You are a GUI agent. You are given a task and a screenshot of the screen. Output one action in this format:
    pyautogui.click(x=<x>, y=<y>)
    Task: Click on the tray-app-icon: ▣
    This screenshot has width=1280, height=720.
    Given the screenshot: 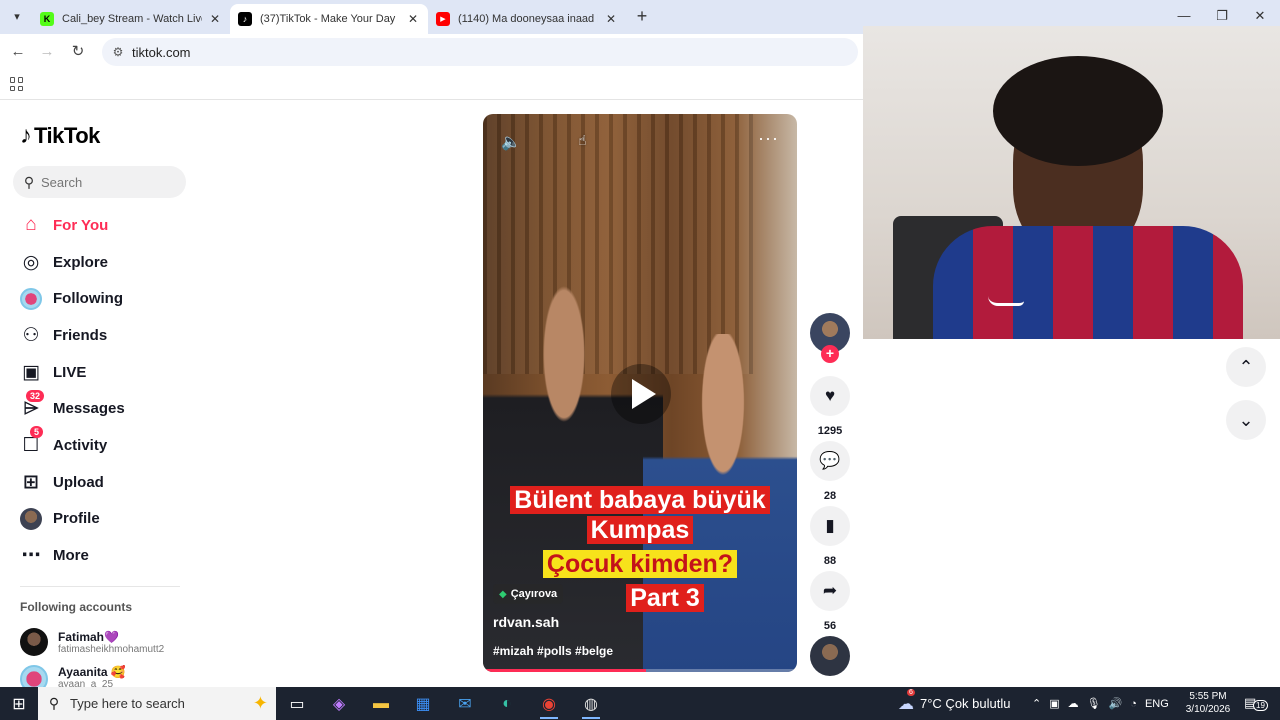 What is the action you would take?
    pyautogui.click(x=1054, y=703)
    